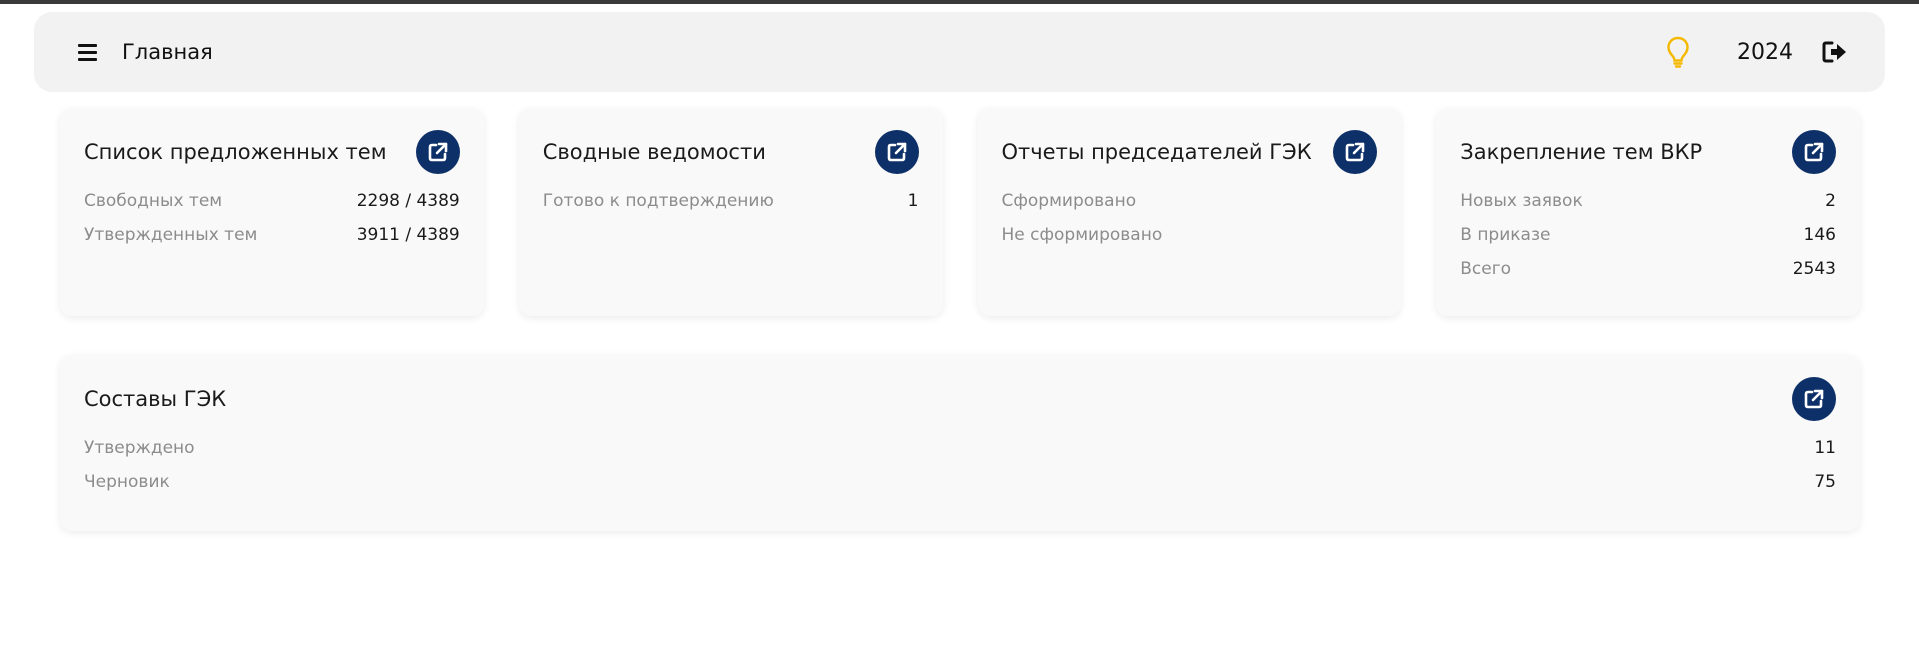  What do you see at coordinates (1581, 152) in the screenshot?
I see `card-title: Закрепление тем ВКР` at bounding box center [1581, 152].